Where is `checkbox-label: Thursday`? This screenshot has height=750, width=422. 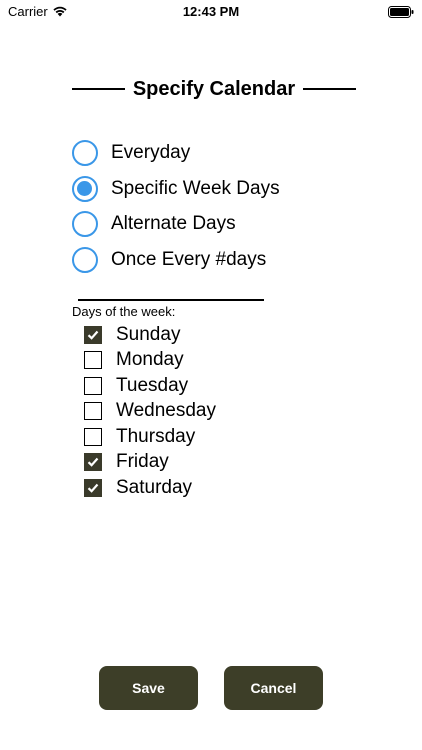
checkbox-label: Thursday is located at coordinates (156, 436).